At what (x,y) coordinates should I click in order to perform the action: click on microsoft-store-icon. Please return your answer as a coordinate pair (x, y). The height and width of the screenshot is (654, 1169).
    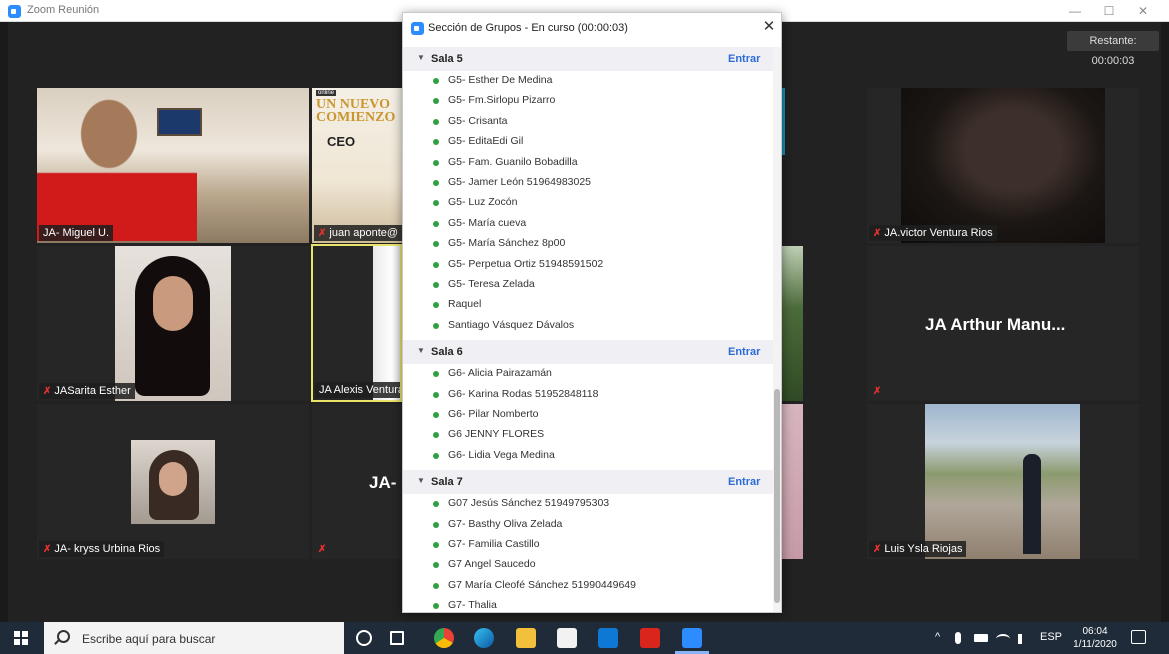
    Looking at the image, I should click on (567, 638).